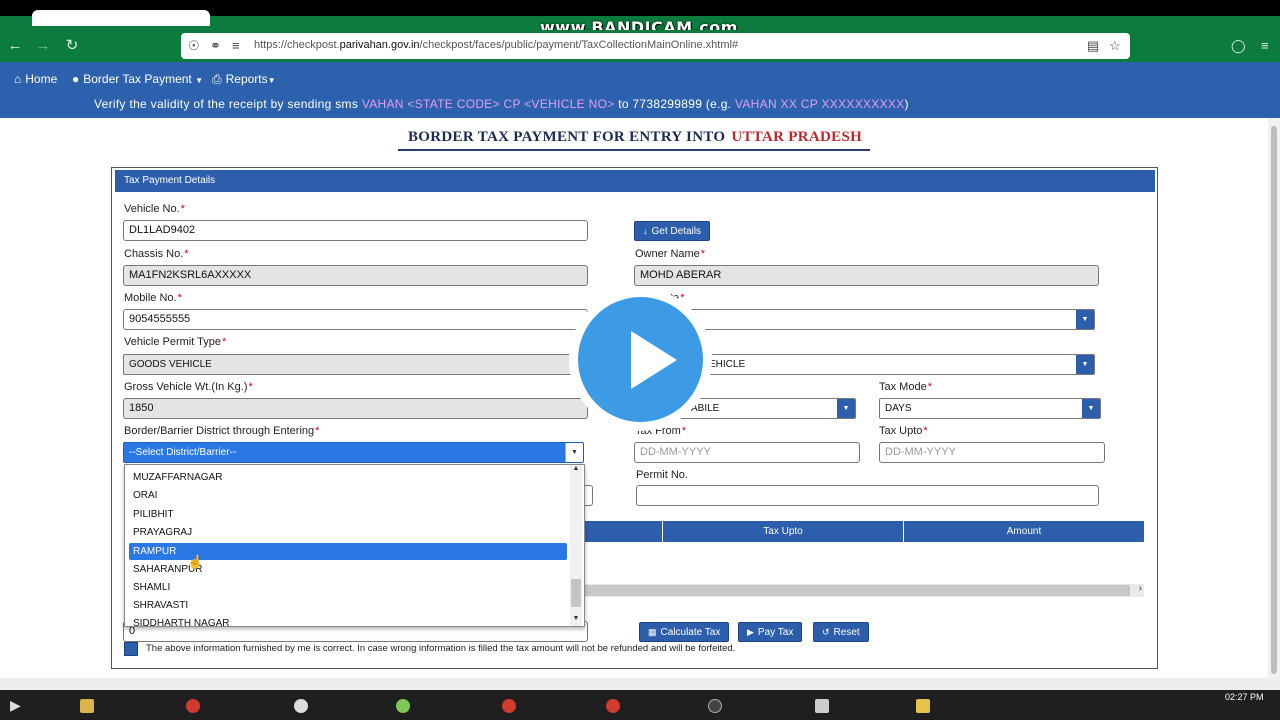 The image size is (1280, 720). What do you see at coordinates (121, 18) in the screenshot?
I see `browser-tab` at bounding box center [121, 18].